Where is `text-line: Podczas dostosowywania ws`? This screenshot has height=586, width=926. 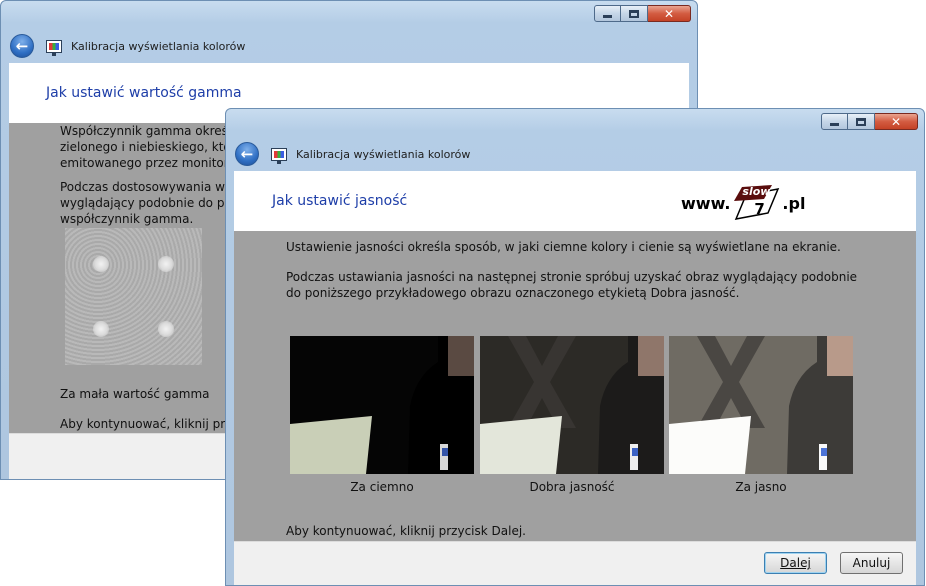 text-line: Podczas dostosowywania ws is located at coordinates (146, 187).